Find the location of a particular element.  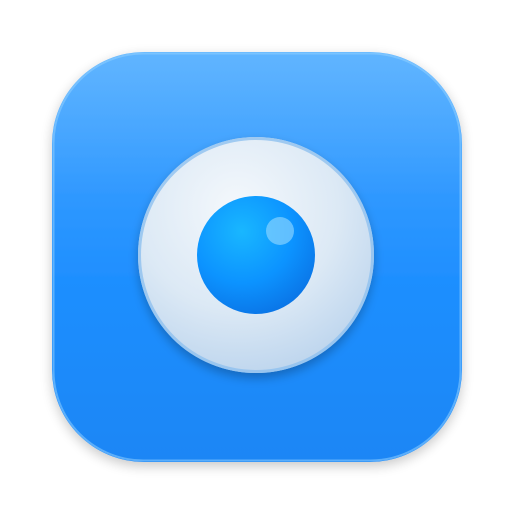

eye-pupil is located at coordinates (256, 255).